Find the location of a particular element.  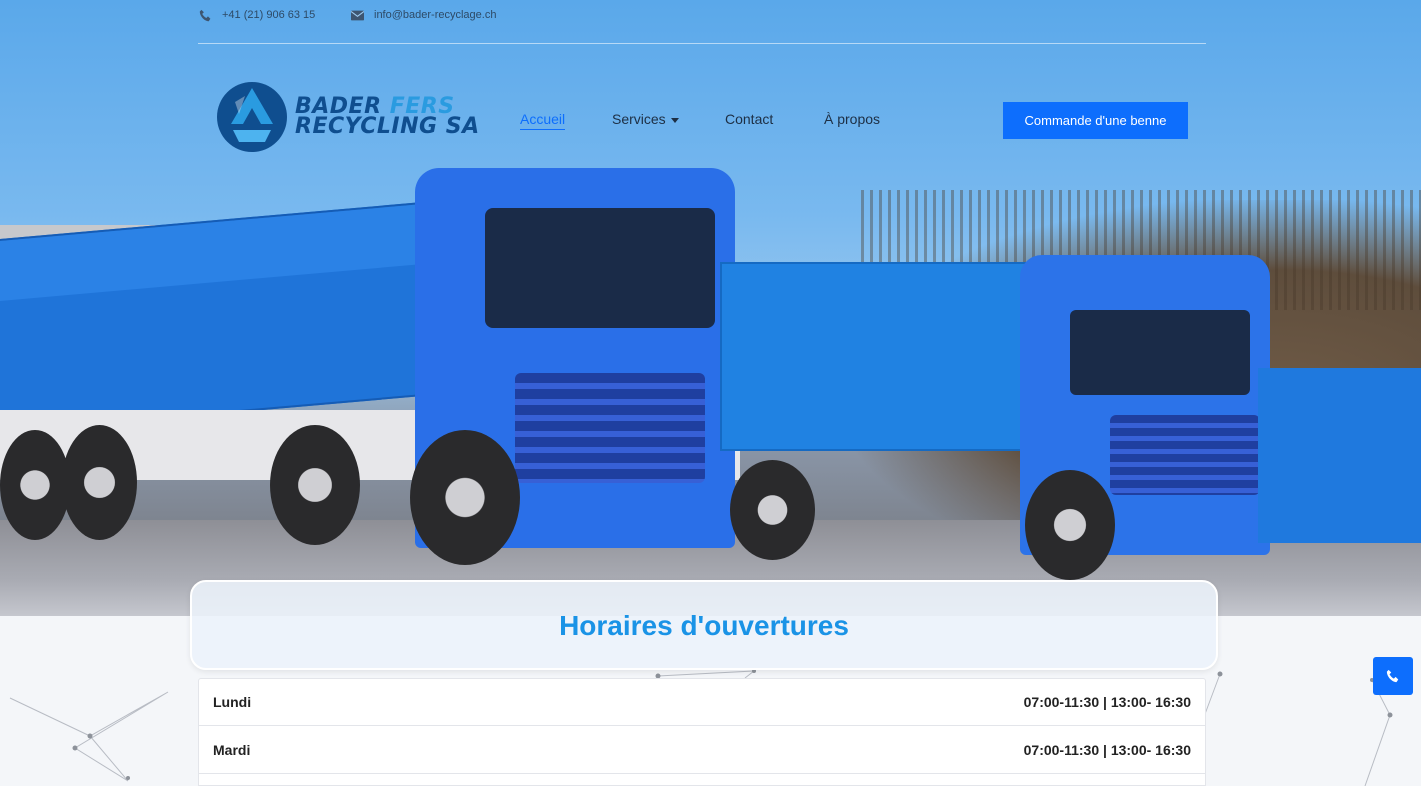

table-row-partial is located at coordinates (702, 780).